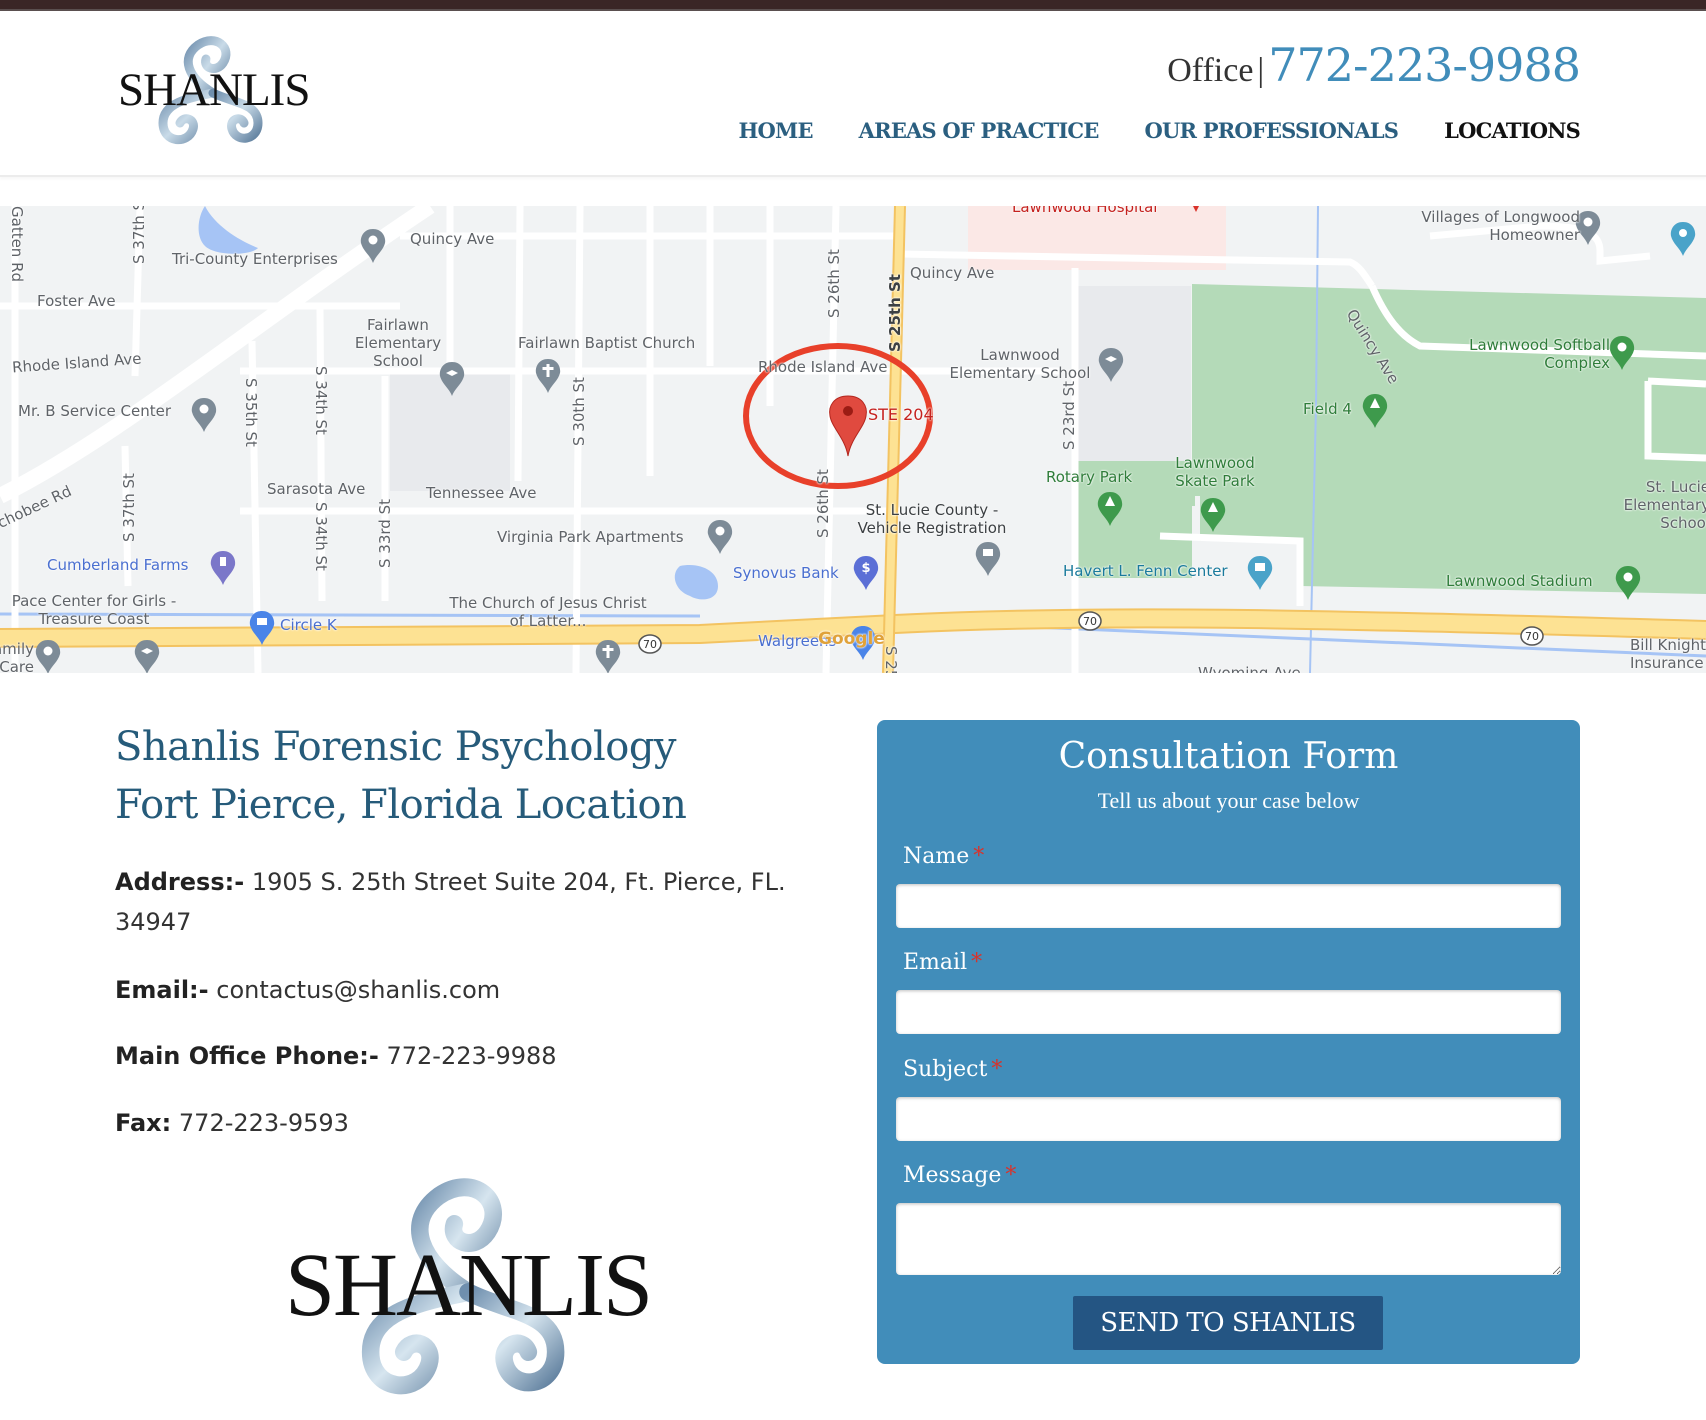 This screenshot has height=1420, width=1706. I want to click on phone-value: 772-223-9988, so click(471, 1056).